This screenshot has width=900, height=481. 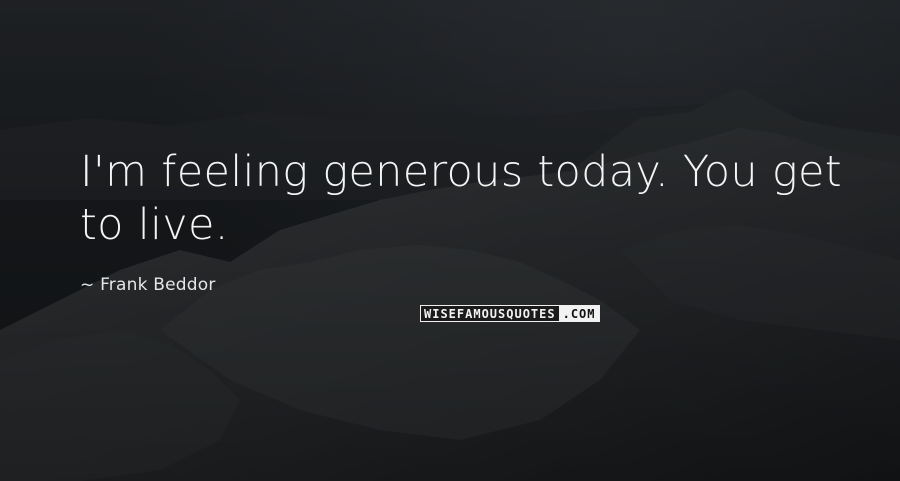 What do you see at coordinates (579, 313) in the screenshot?
I see `watermark-right-text: .COM` at bounding box center [579, 313].